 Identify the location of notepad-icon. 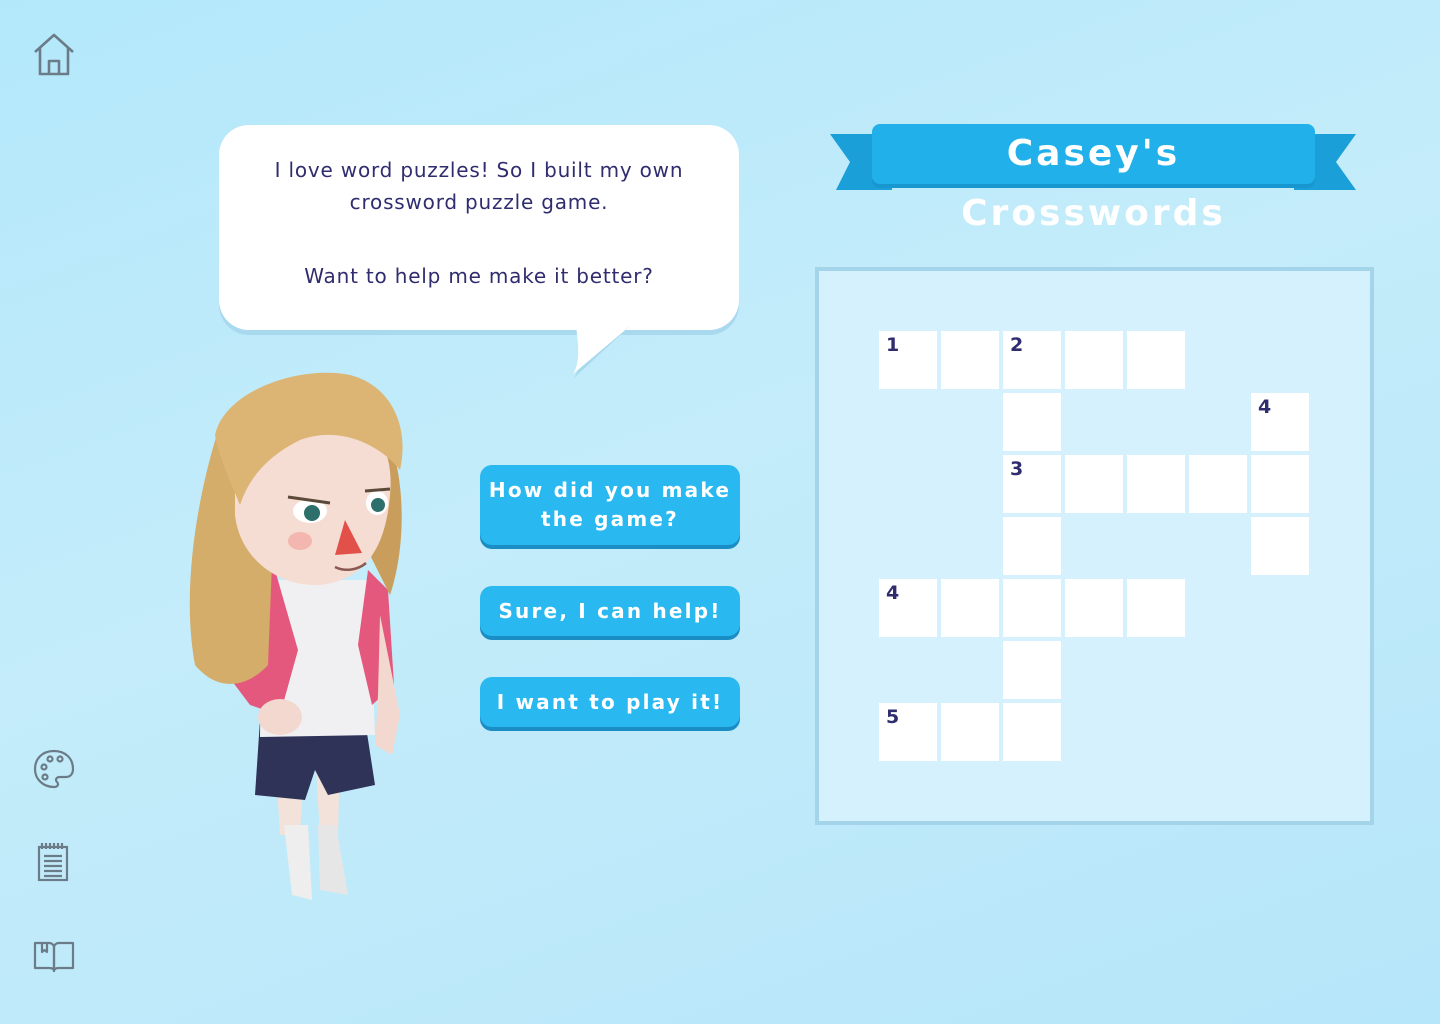
(54, 862).